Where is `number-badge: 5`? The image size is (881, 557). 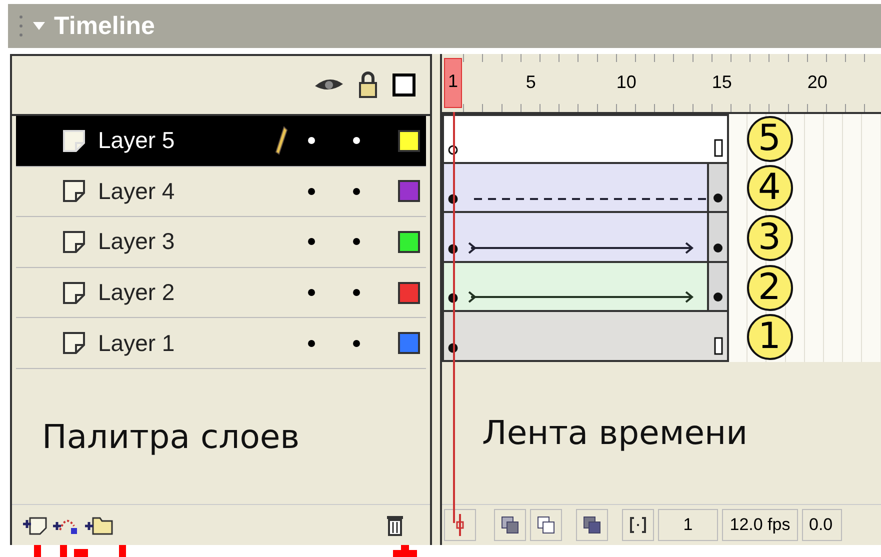
number-badge: 5 is located at coordinates (769, 139).